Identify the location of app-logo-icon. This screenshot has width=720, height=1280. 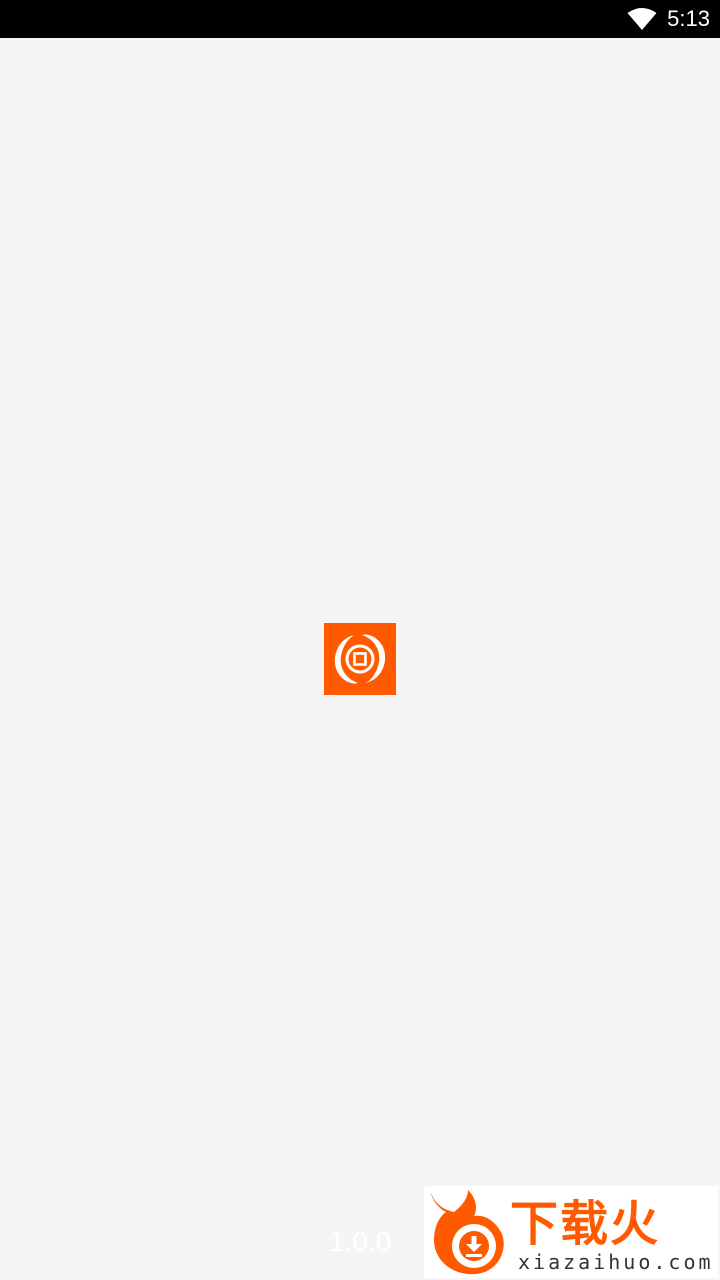
(360, 659).